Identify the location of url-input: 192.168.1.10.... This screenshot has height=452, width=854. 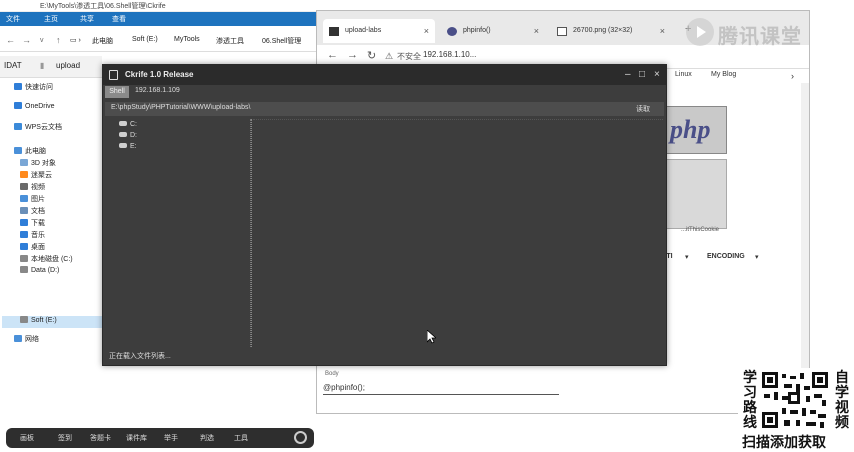
(449, 54).